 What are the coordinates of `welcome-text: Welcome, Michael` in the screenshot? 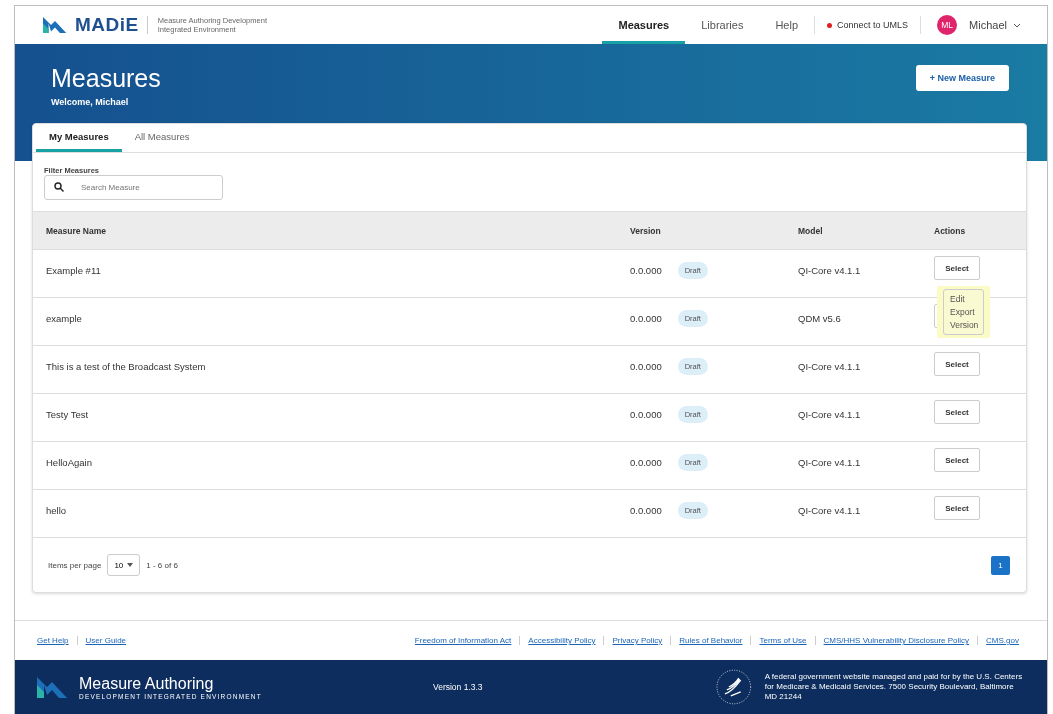 It's located at (90, 102).